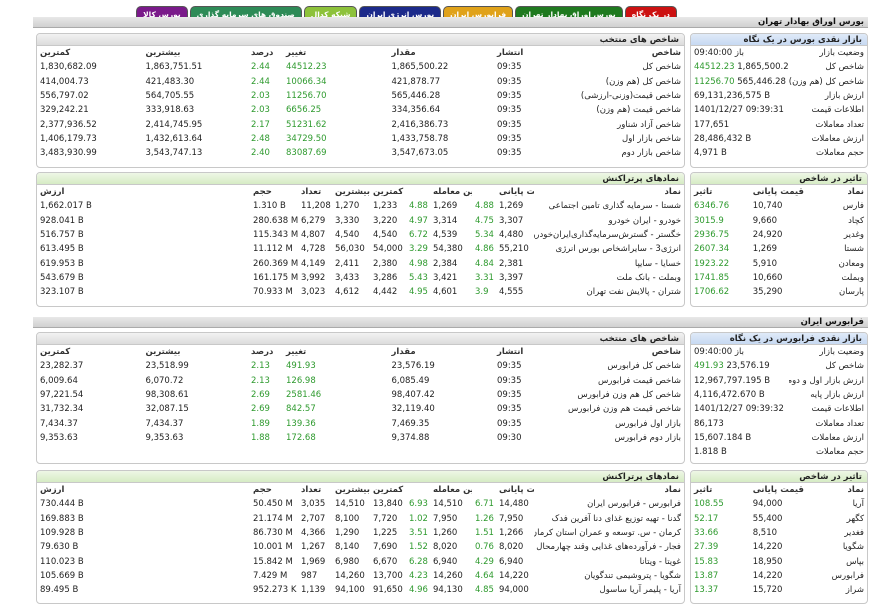 The image size is (873, 609). Describe the element at coordinates (62, 220) in the screenshot. I see `table-cell: 928.041 B` at that location.